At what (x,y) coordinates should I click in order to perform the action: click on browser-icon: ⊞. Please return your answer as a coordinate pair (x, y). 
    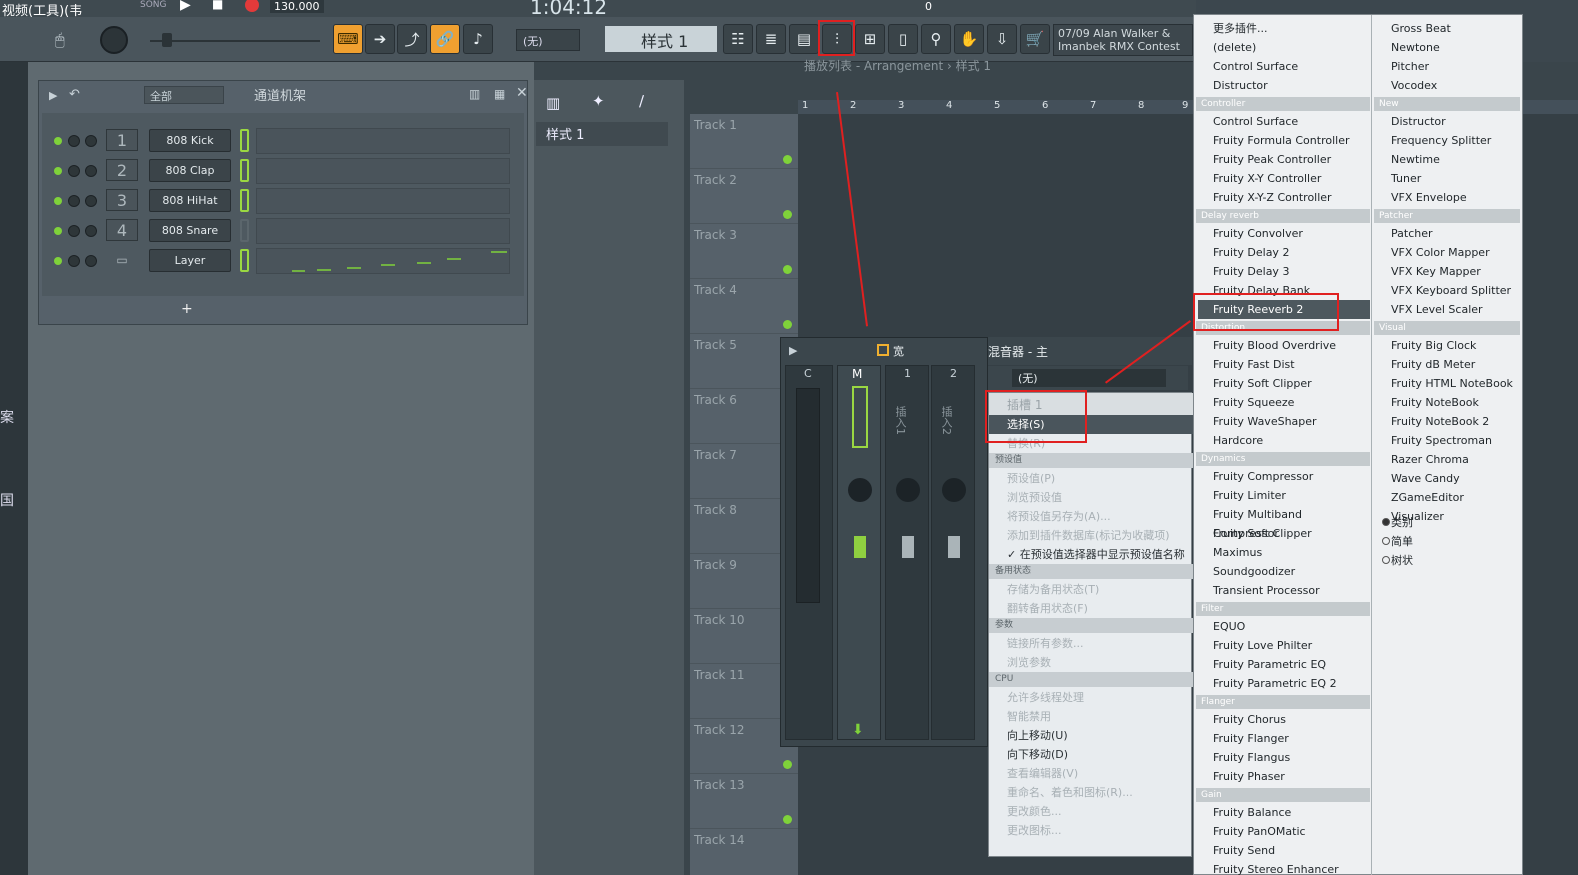
    Looking at the image, I should click on (870, 39).